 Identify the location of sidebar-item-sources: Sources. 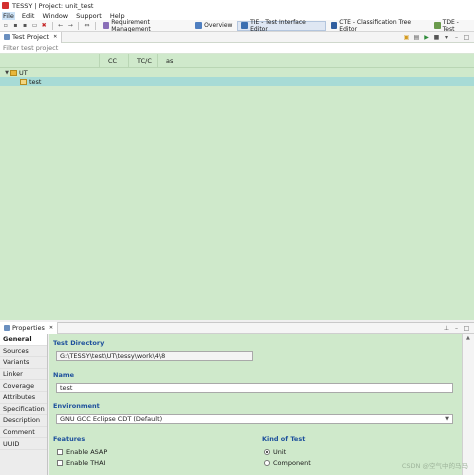
(23, 352).